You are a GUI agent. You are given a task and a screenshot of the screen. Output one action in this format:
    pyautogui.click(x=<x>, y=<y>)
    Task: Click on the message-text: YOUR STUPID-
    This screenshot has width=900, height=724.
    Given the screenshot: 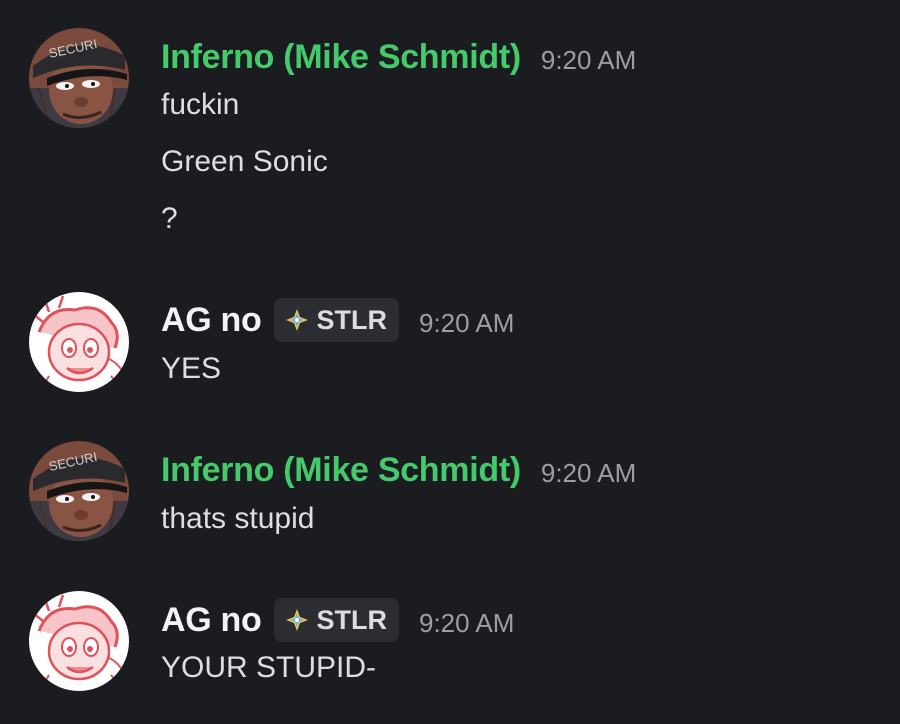 What is the action you would take?
    pyautogui.click(x=269, y=667)
    